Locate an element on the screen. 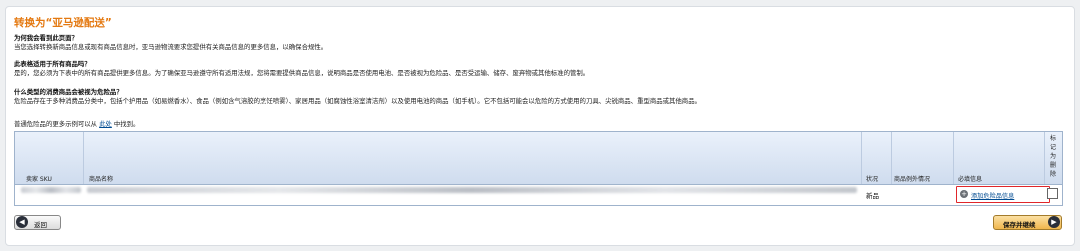 This screenshot has height=251, width=1080. back-button: ◀ 返回 is located at coordinates (37, 222).